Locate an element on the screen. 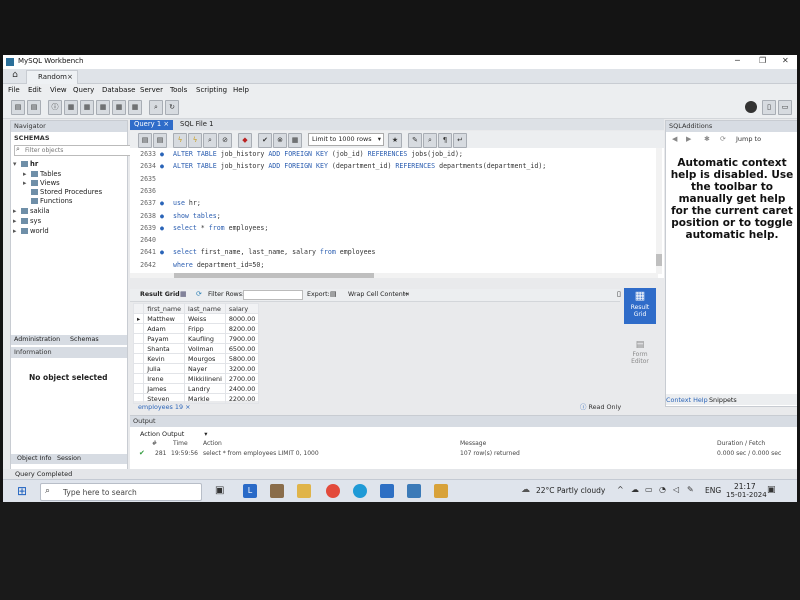  chrome-icon is located at coordinates (333, 491).